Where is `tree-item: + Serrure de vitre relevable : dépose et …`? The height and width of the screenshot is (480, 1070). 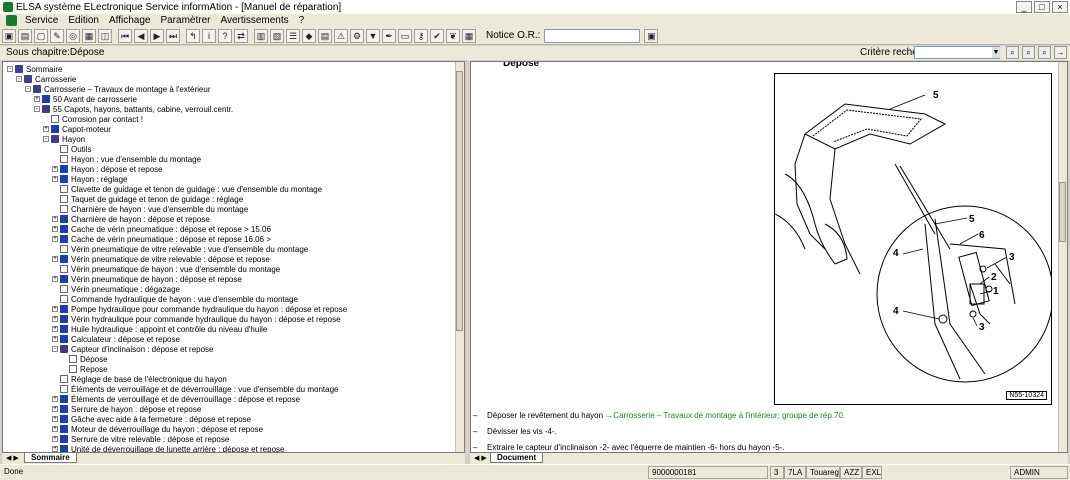 tree-item: + Serrure de vitre relevable : dépose et … is located at coordinates (140, 439).